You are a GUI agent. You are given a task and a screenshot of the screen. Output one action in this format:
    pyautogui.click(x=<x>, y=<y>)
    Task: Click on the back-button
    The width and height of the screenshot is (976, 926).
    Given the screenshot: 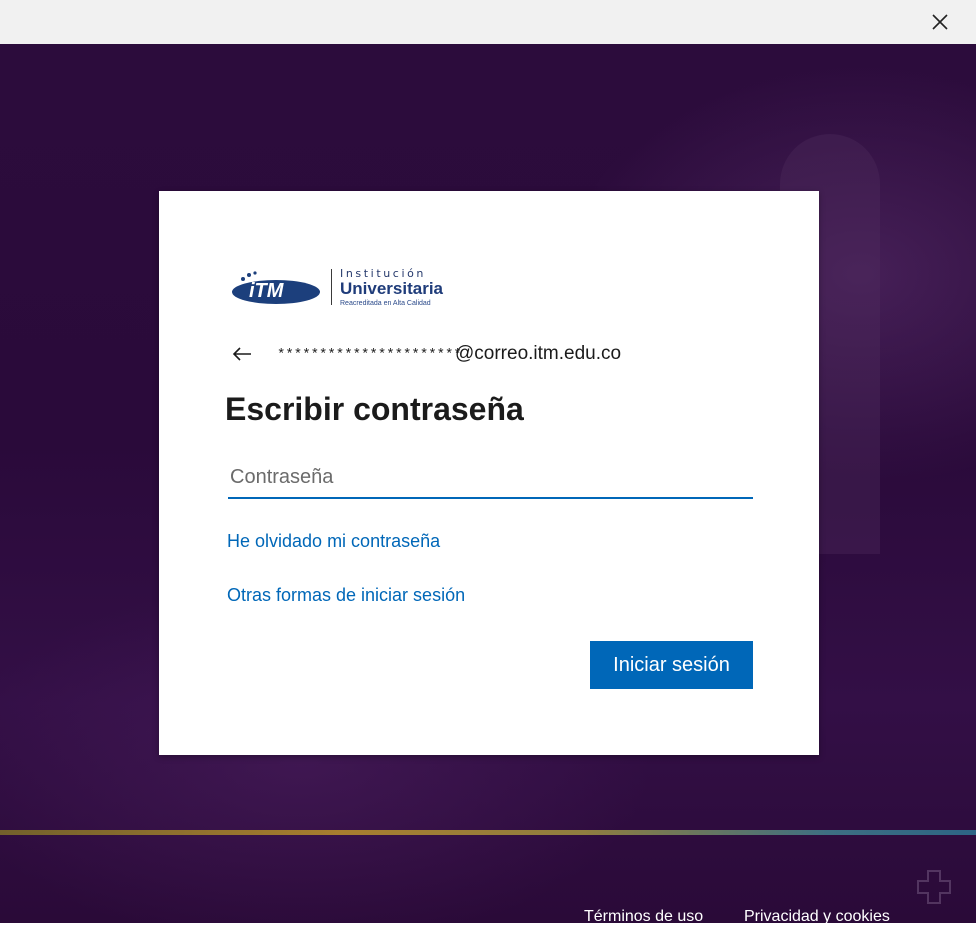 What is the action you would take?
    pyautogui.click(x=242, y=354)
    